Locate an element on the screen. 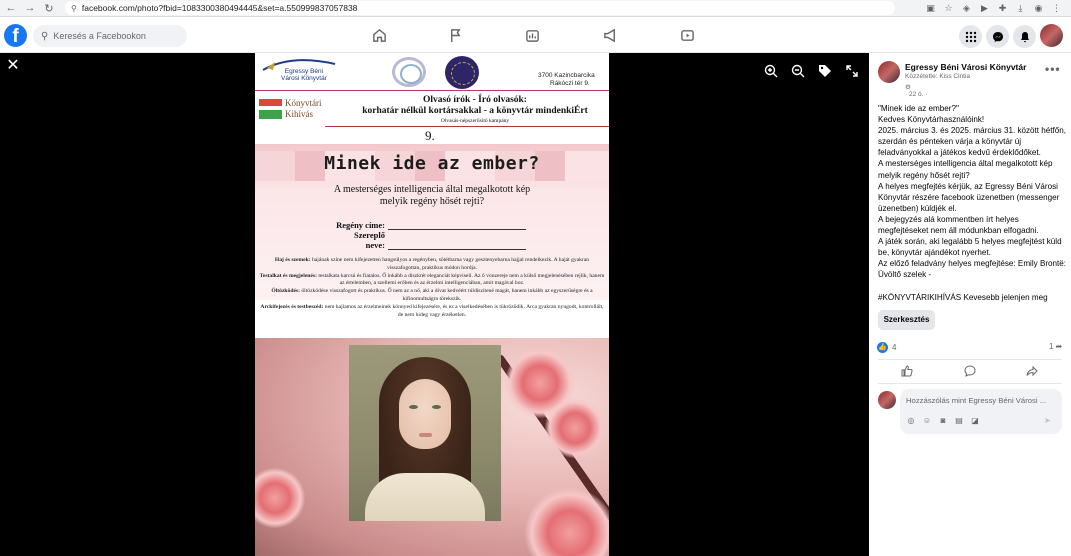 The image size is (1071, 556). bell-icon is located at coordinates (1024, 36).